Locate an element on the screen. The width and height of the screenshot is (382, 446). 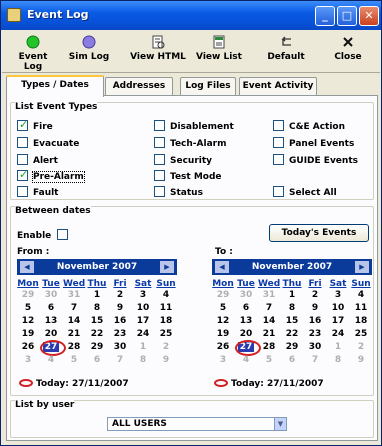
from-calendar-day: 23 is located at coordinates (120, 334).